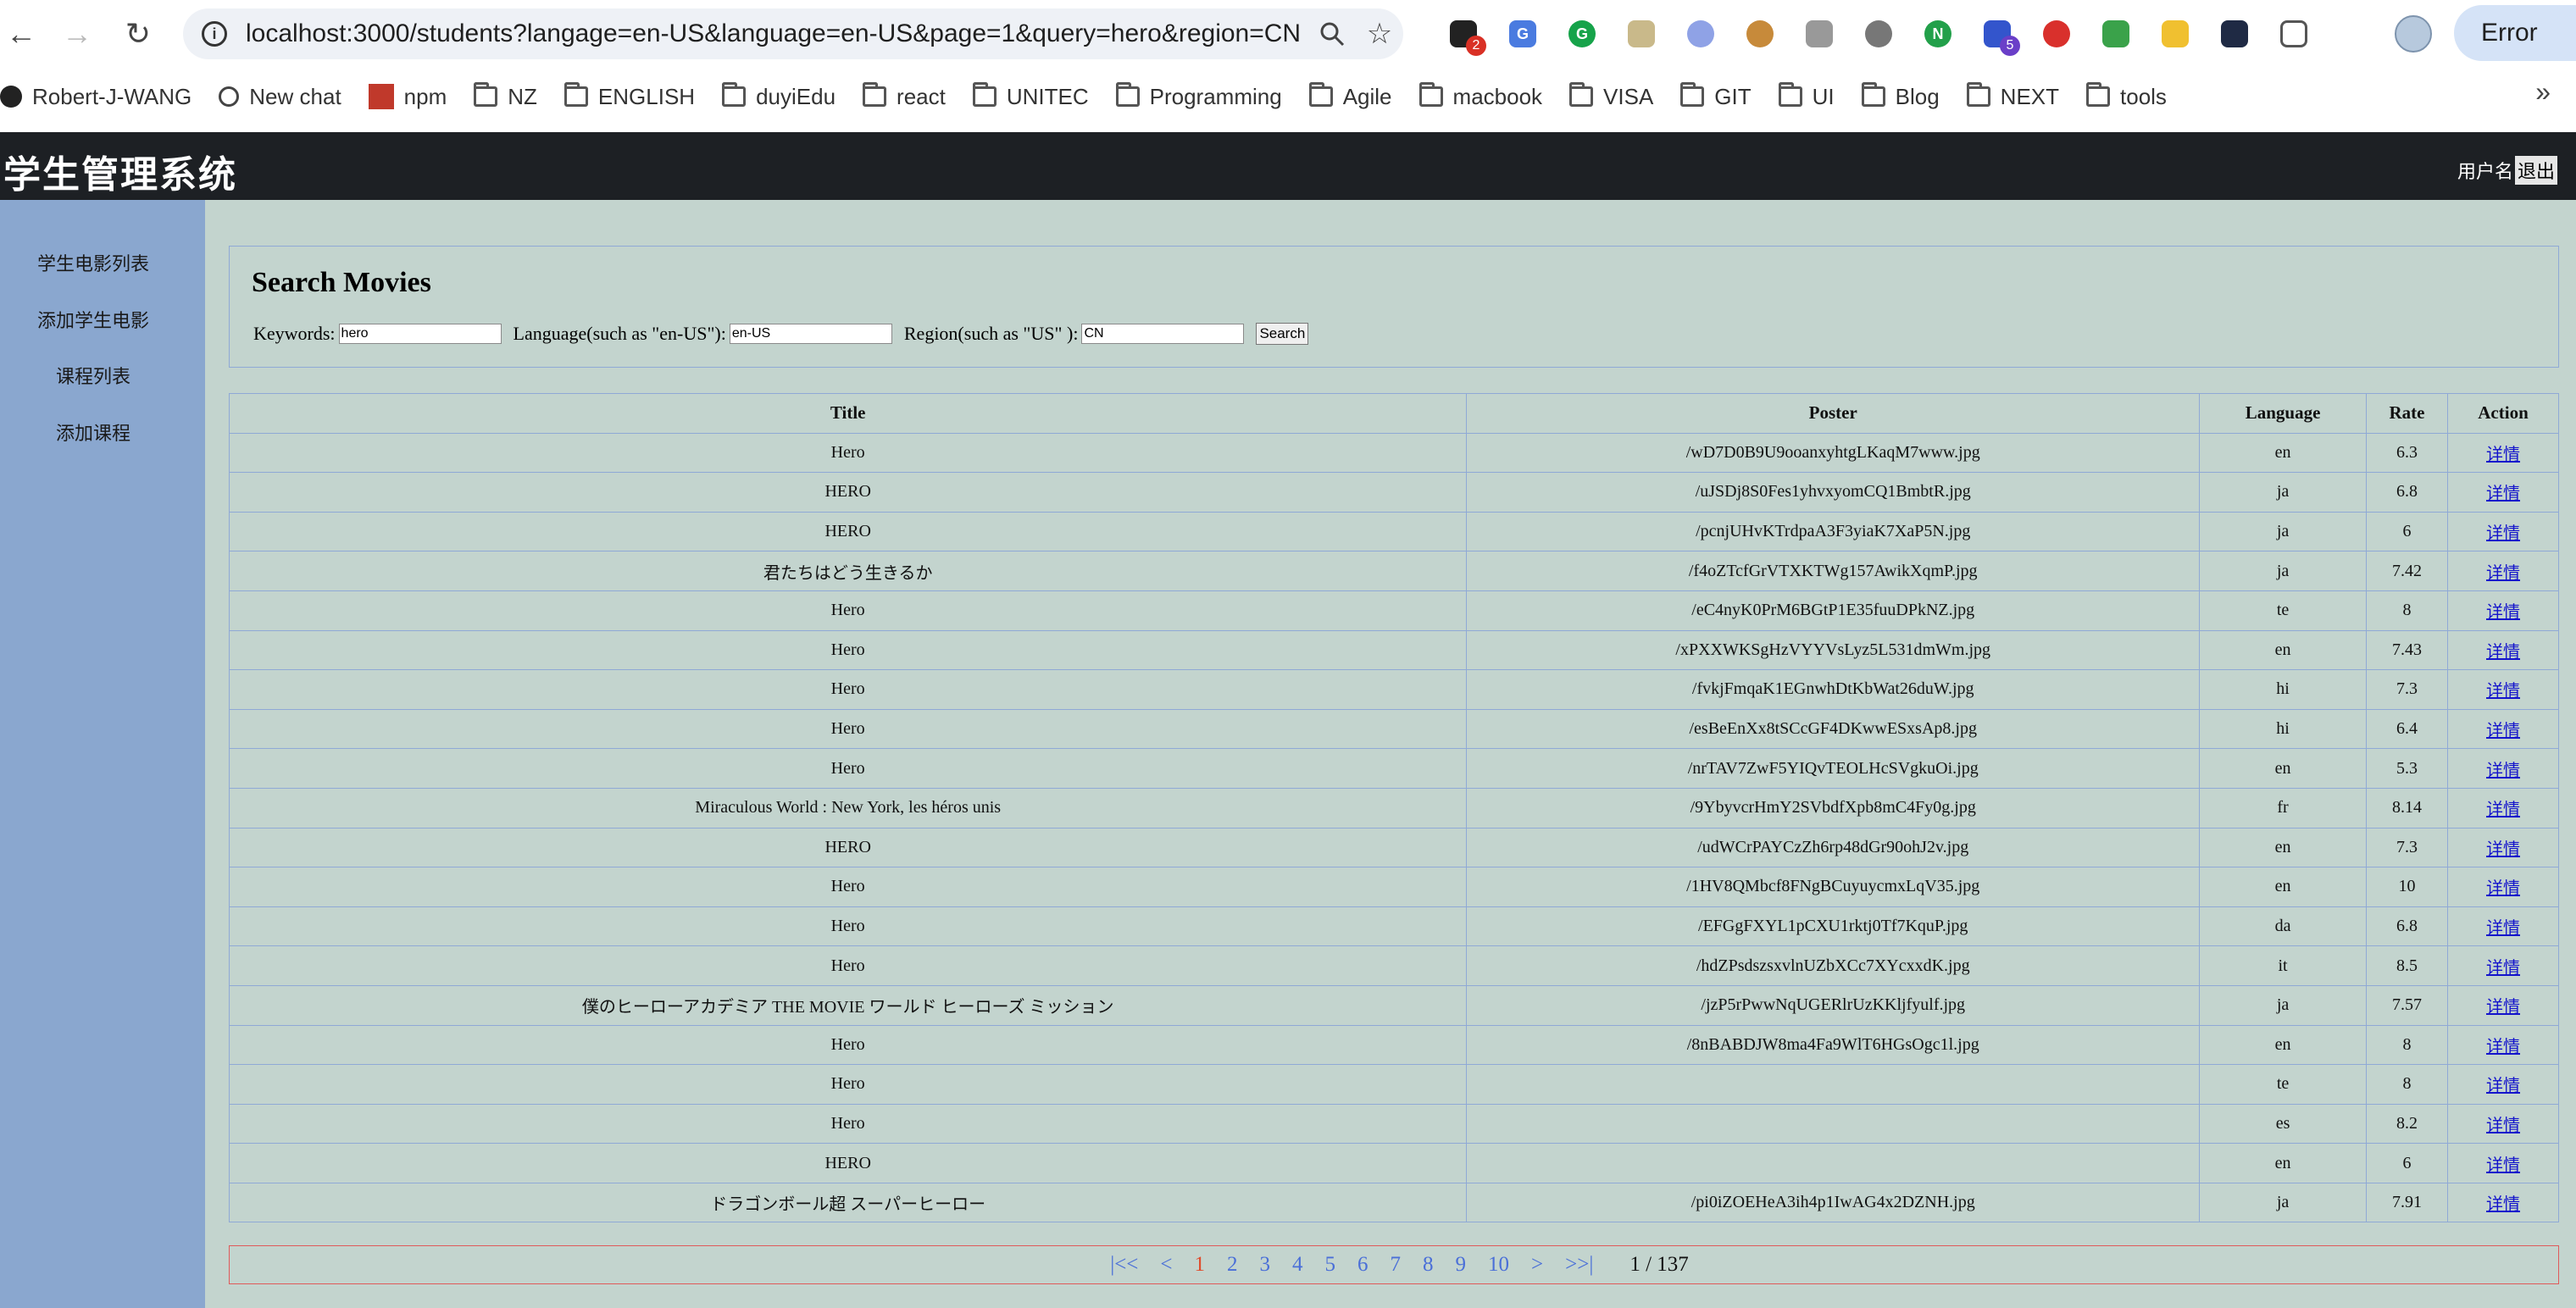 The image size is (2576, 1308). What do you see at coordinates (1282, 334) in the screenshot?
I see `search-button: Search` at bounding box center [1282, 334].